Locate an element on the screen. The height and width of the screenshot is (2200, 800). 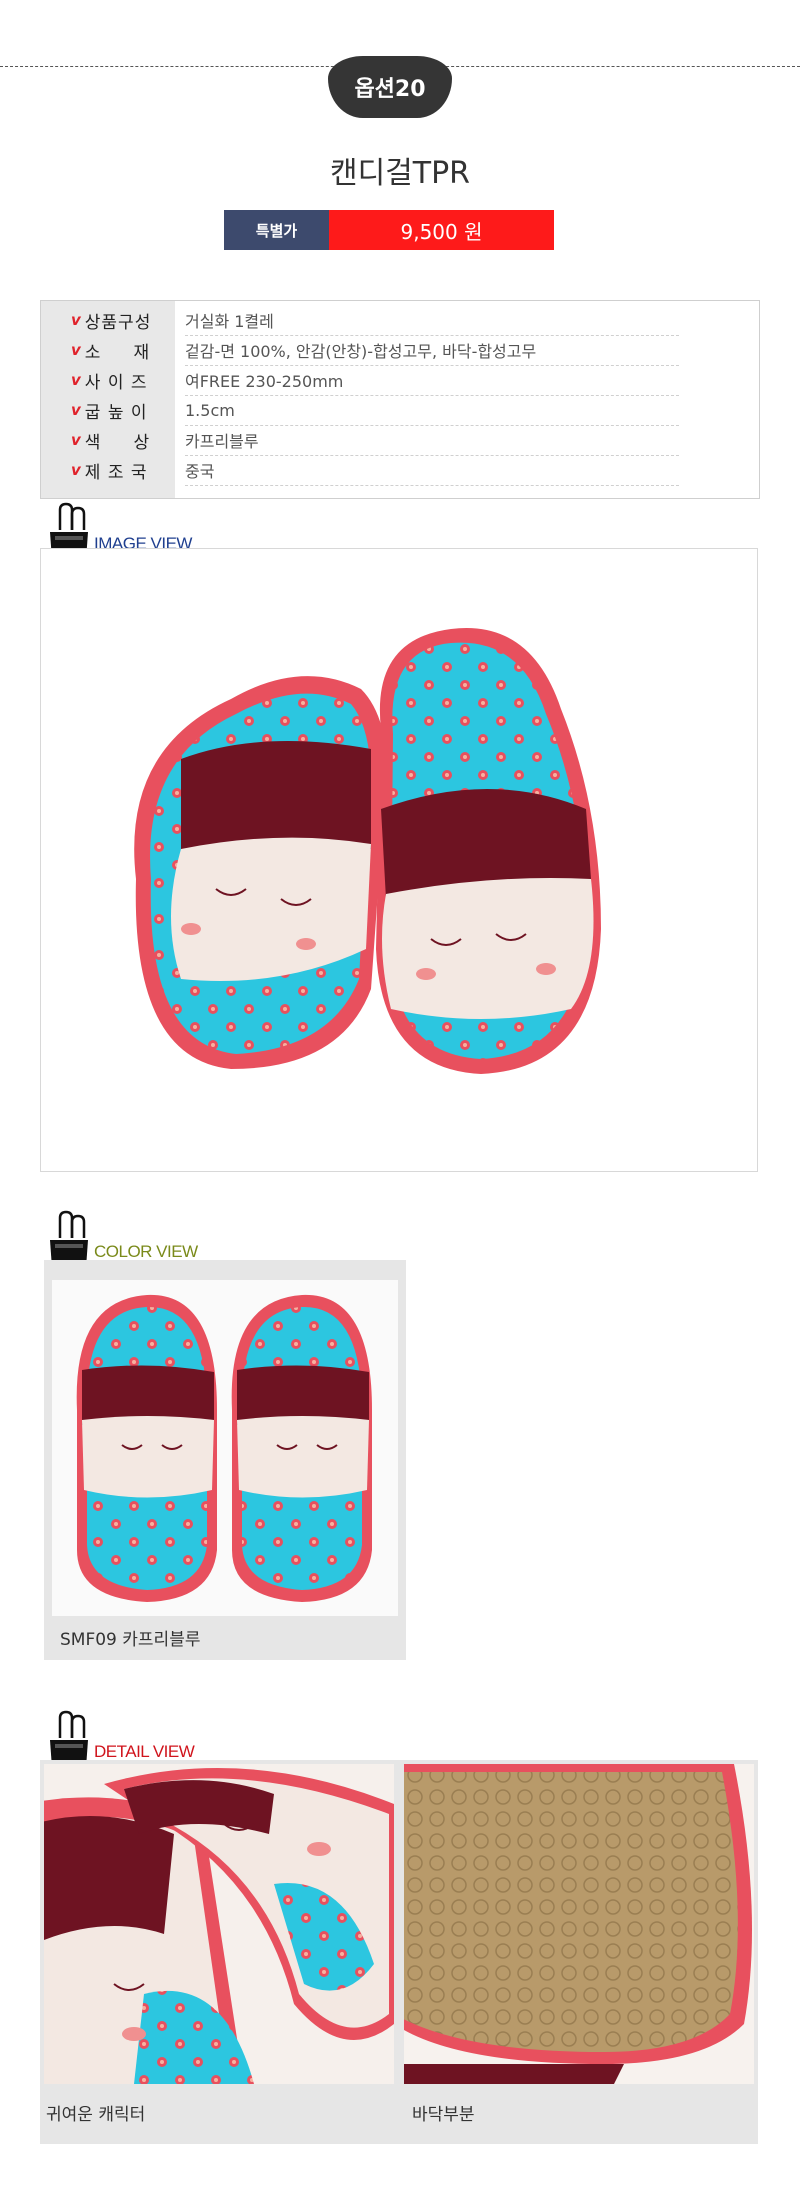
slippers-color-image is located at coordinates (225, 1448).